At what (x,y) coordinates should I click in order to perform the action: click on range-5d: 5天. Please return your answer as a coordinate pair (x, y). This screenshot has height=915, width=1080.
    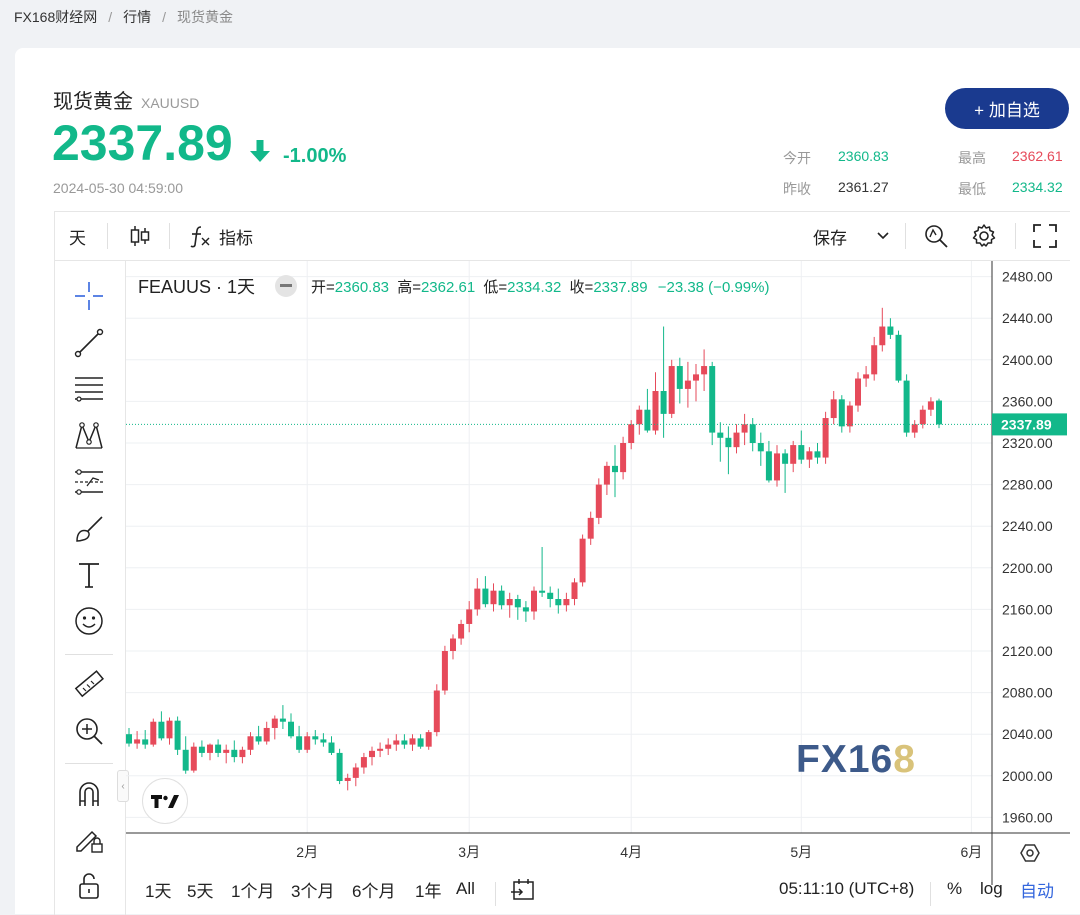
    Looking at the image, I should click on (200, 889).